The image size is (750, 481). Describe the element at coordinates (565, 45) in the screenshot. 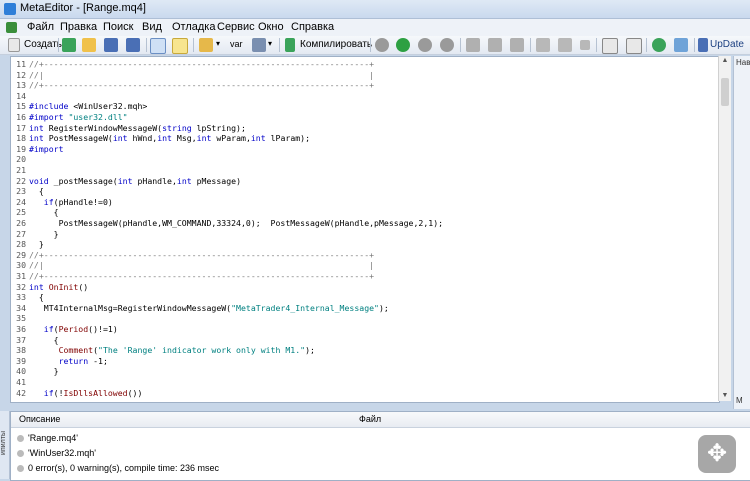

I see `go-icon` at that location.